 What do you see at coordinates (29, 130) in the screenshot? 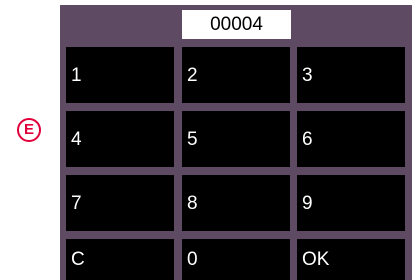
I see `marker-badge-e: E` at bounding box center [29, 130].